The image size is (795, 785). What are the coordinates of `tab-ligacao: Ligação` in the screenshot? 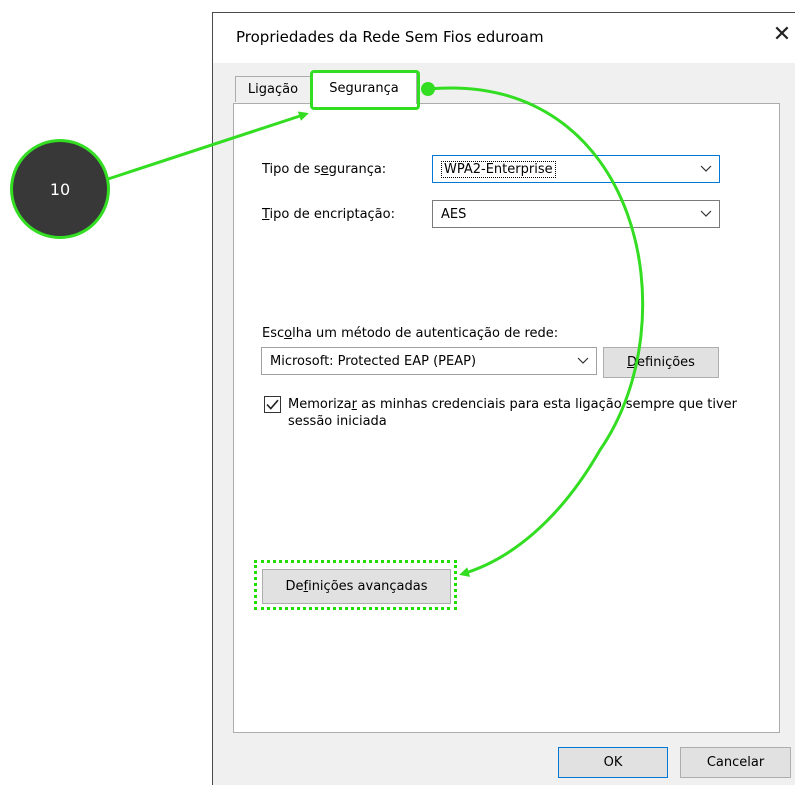 It's located at (273, 89).